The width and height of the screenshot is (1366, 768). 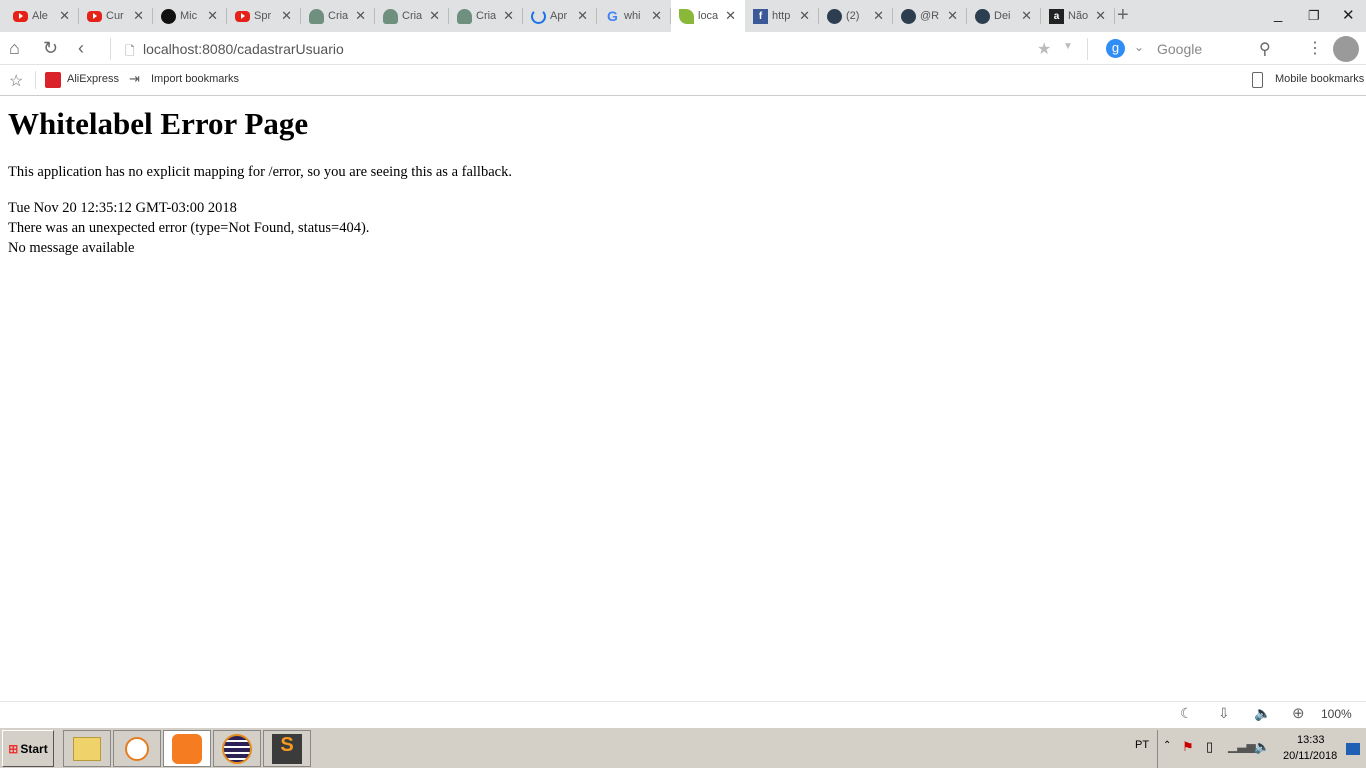 What do you see at coordinates (1242, 746) in the screenshot?
I see `network-icon: ▁▃▅` at bounding box center [1242, 746].